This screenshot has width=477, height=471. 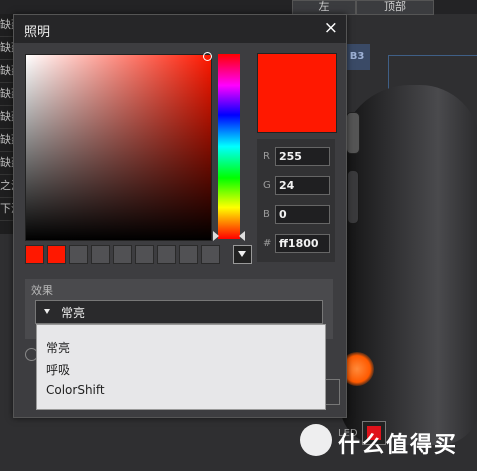 I want to click on button-b3: B3, so click(x=357, y=57).